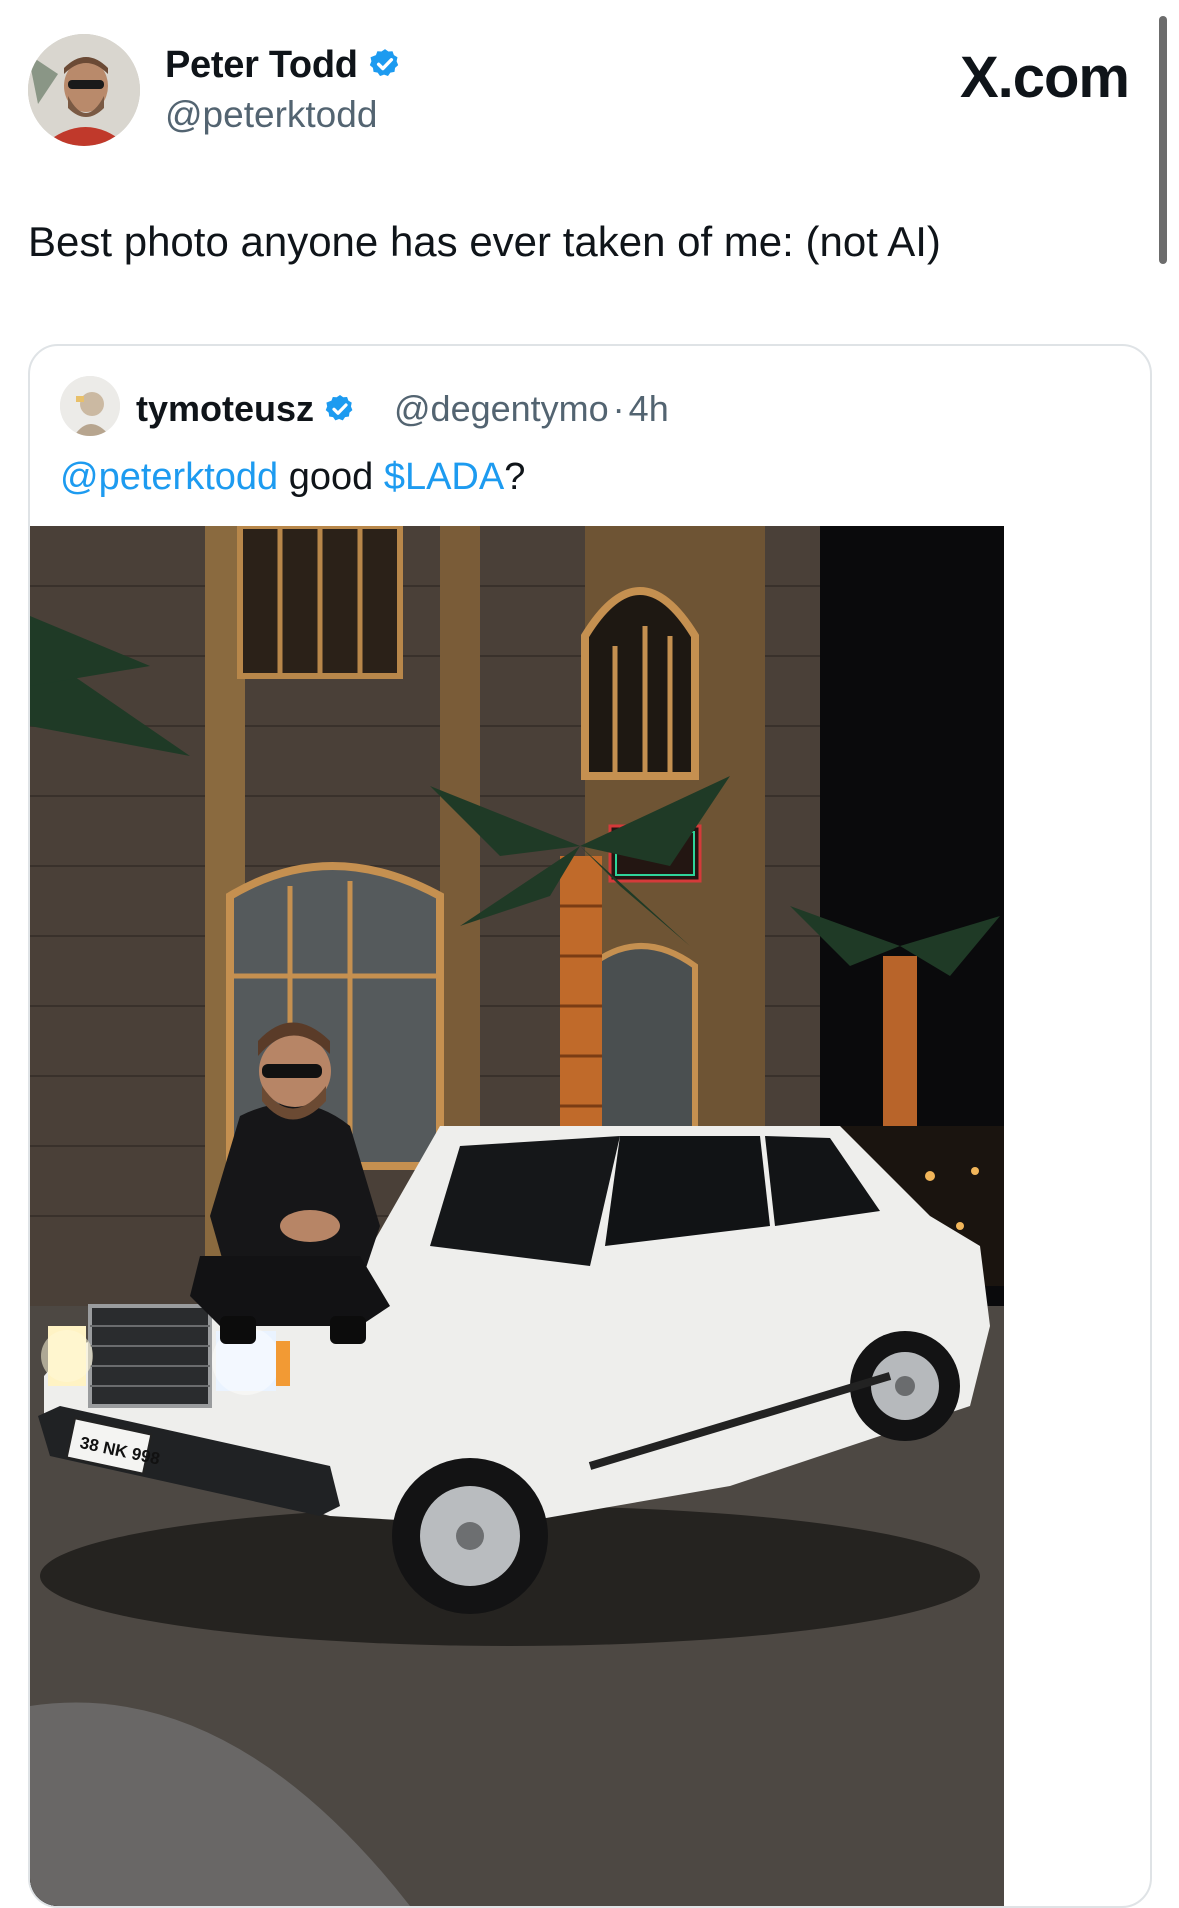  Describe the element at coordinates (589, 80) in the screenshot. I see `tweet-header: Peter Todd @peterktodd X.com` at that location.